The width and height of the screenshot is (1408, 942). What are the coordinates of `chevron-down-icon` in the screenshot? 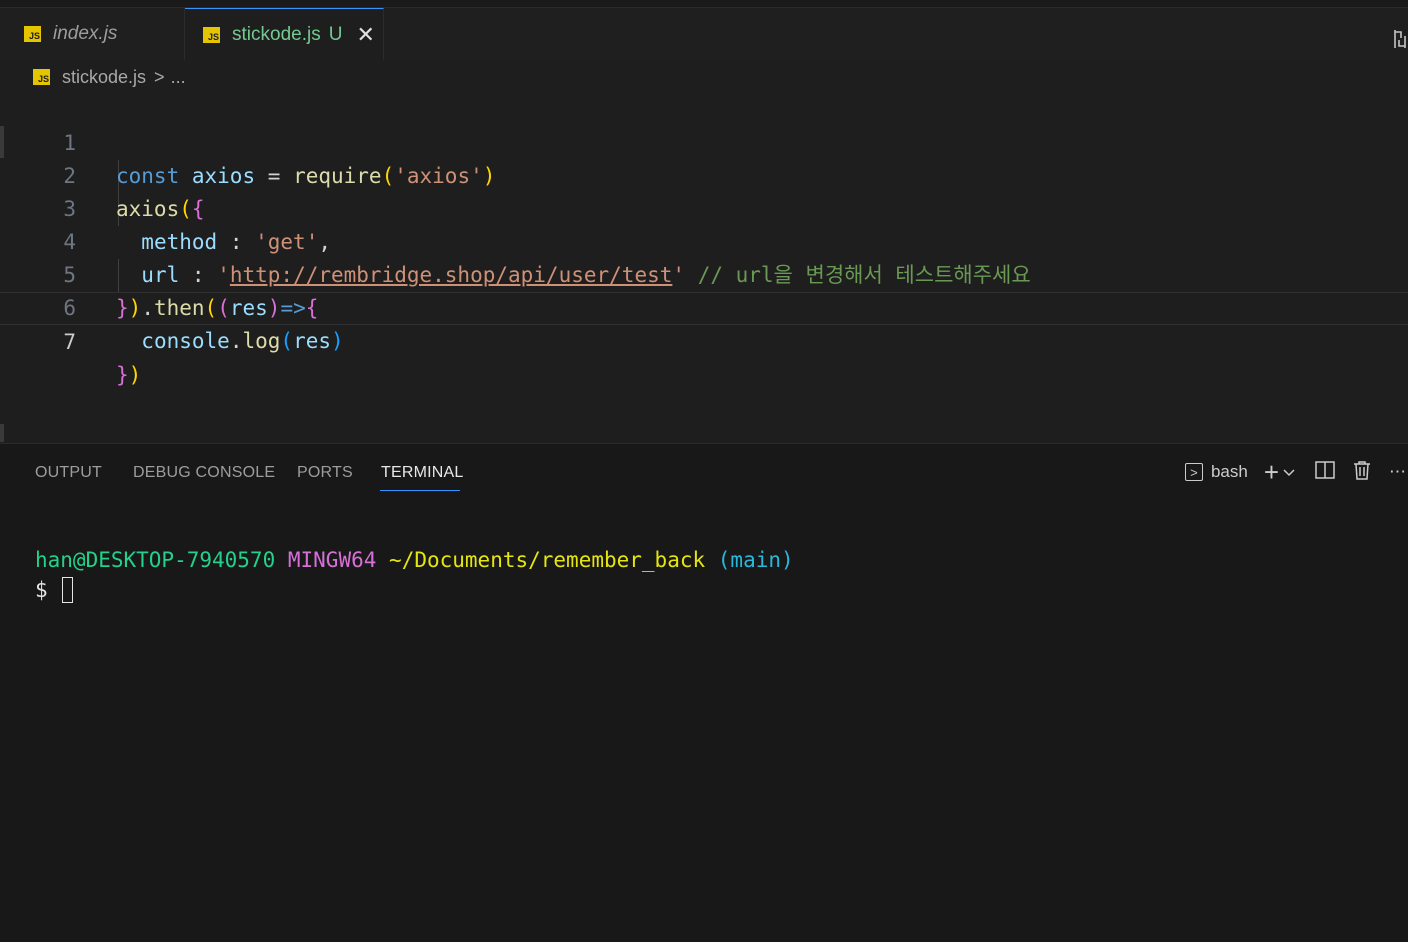 It's located at (1289, 472).